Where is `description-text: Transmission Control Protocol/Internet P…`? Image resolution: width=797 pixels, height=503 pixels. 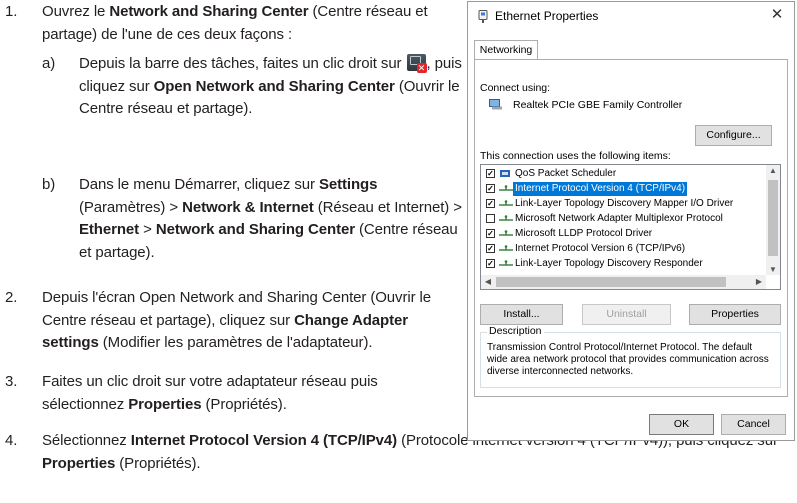
description-text: Transmission Control Protocol/Internet P… is located at coordinates (628, 359).